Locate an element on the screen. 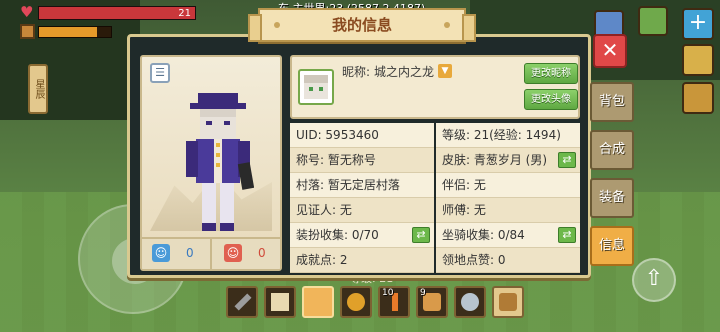  blue-like-counter: ☺ 0 is located at coordinates (177, 254).